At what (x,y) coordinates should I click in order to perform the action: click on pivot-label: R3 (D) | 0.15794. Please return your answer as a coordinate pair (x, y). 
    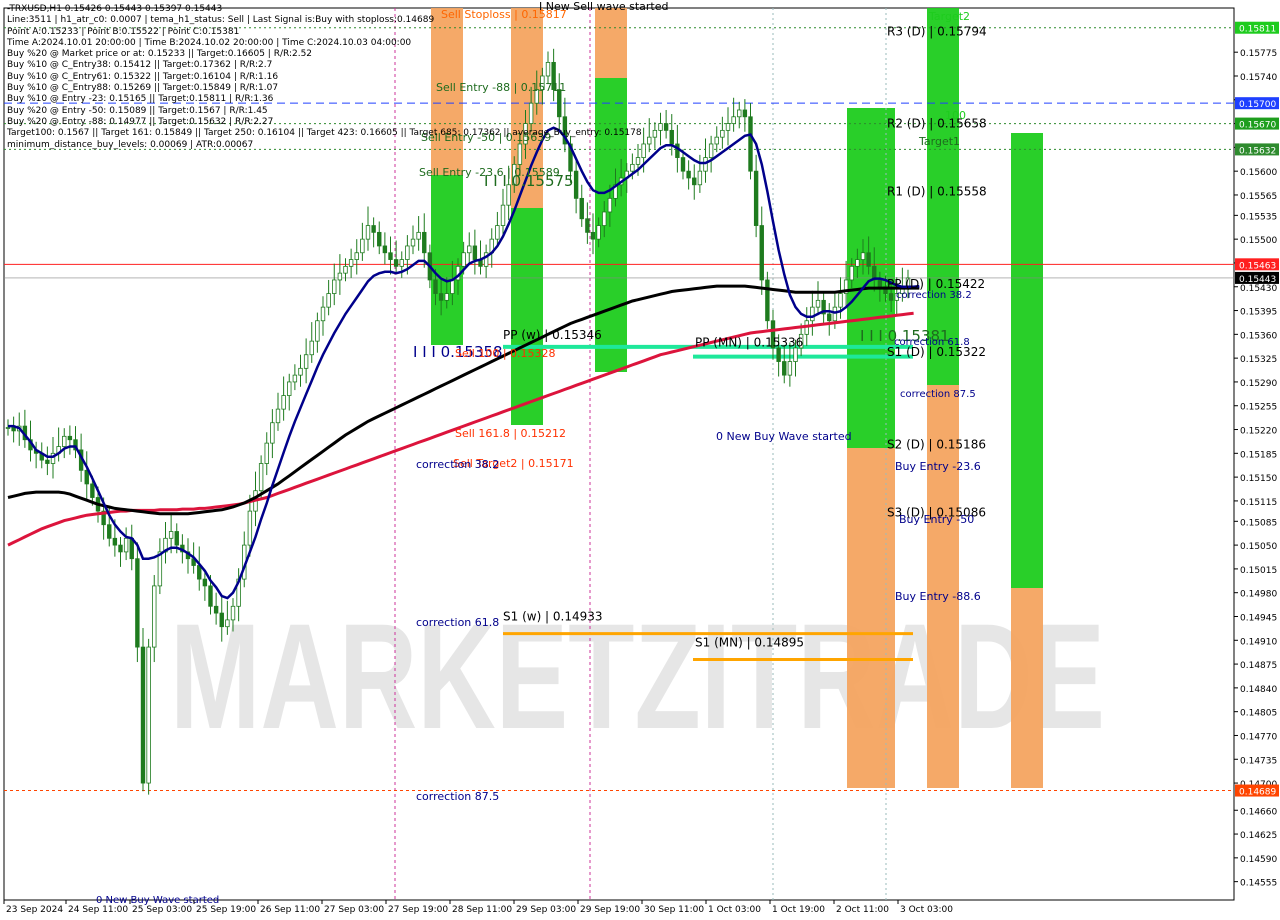
    Looking at the image, I should click on (937, 31).